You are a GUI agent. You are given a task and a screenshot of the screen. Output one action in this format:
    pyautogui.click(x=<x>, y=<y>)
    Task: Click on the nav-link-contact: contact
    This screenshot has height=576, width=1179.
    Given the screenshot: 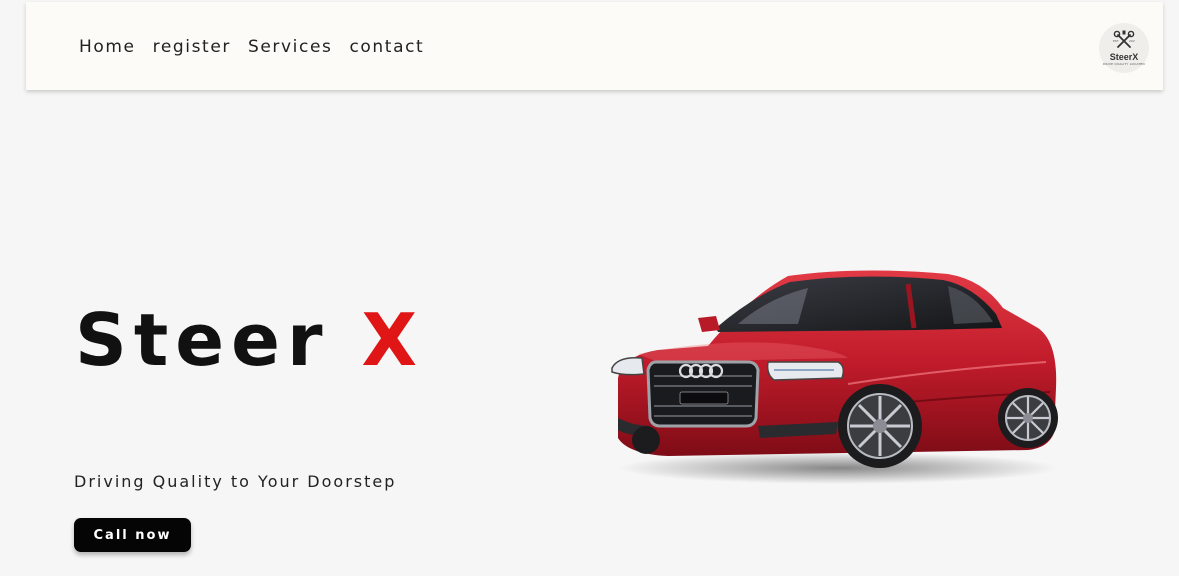 What is the action you would take?
    pyautogui.click(x=386, y=47)
    